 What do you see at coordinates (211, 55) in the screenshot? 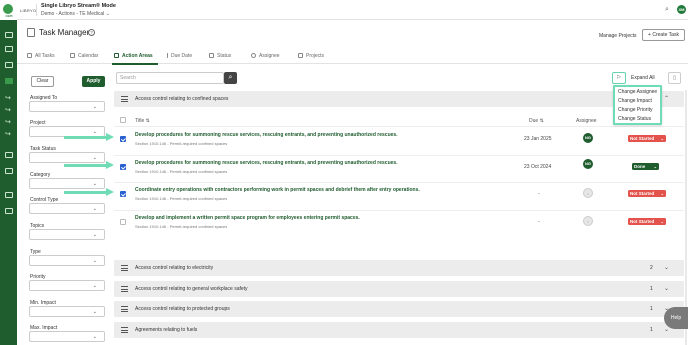
I see `bar-chart-icon` at bounding box center [211, 55].